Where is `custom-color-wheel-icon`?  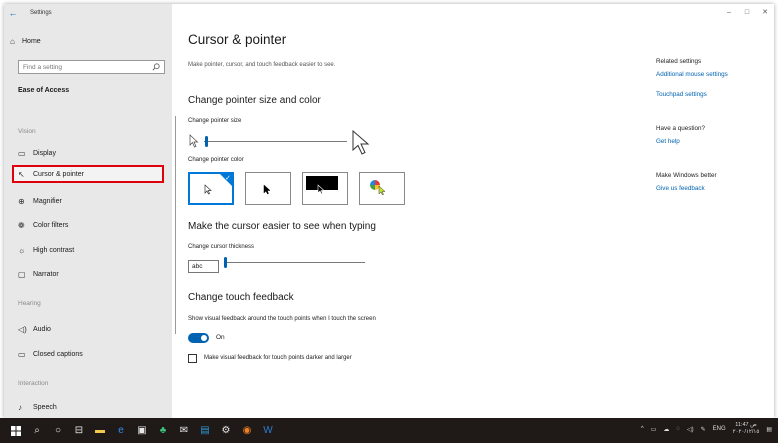 custom-color-wheel-icon is located at coordinates (378, 188).